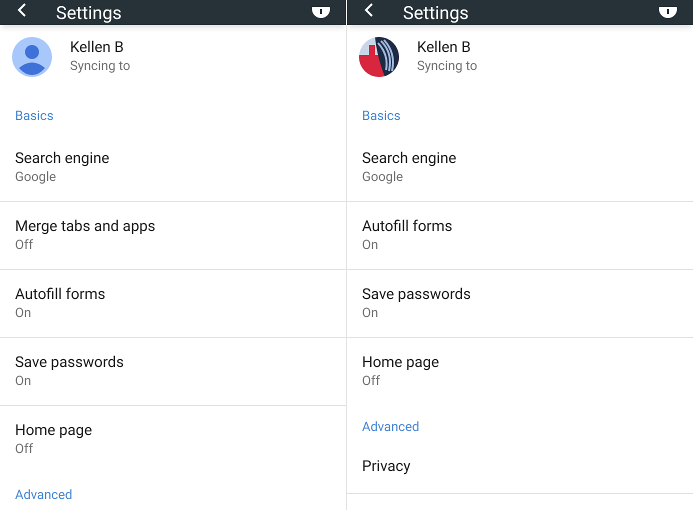  I want to click on settings-item: Privacy, so click(520, 466).